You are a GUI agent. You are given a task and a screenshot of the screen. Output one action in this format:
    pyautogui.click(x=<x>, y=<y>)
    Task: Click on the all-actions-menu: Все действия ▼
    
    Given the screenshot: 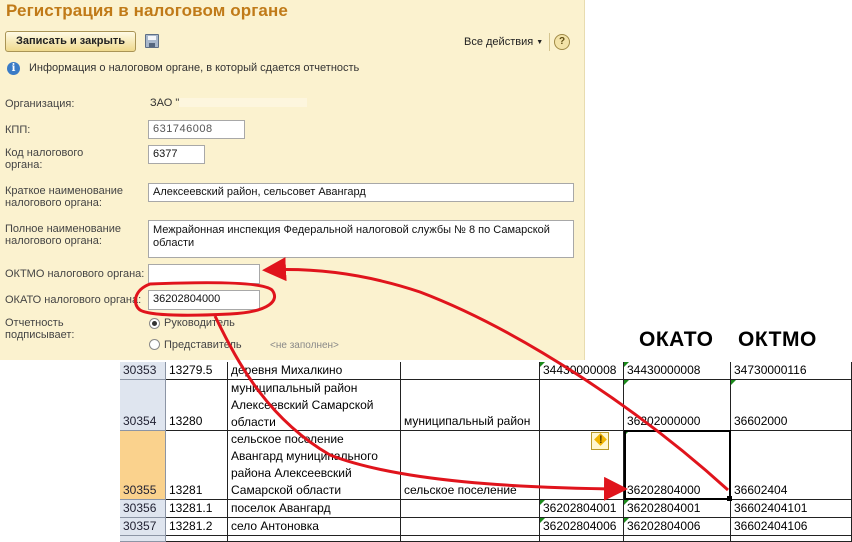 What is the action you would take?
    pyautogui.click(x=503, y=42)
    